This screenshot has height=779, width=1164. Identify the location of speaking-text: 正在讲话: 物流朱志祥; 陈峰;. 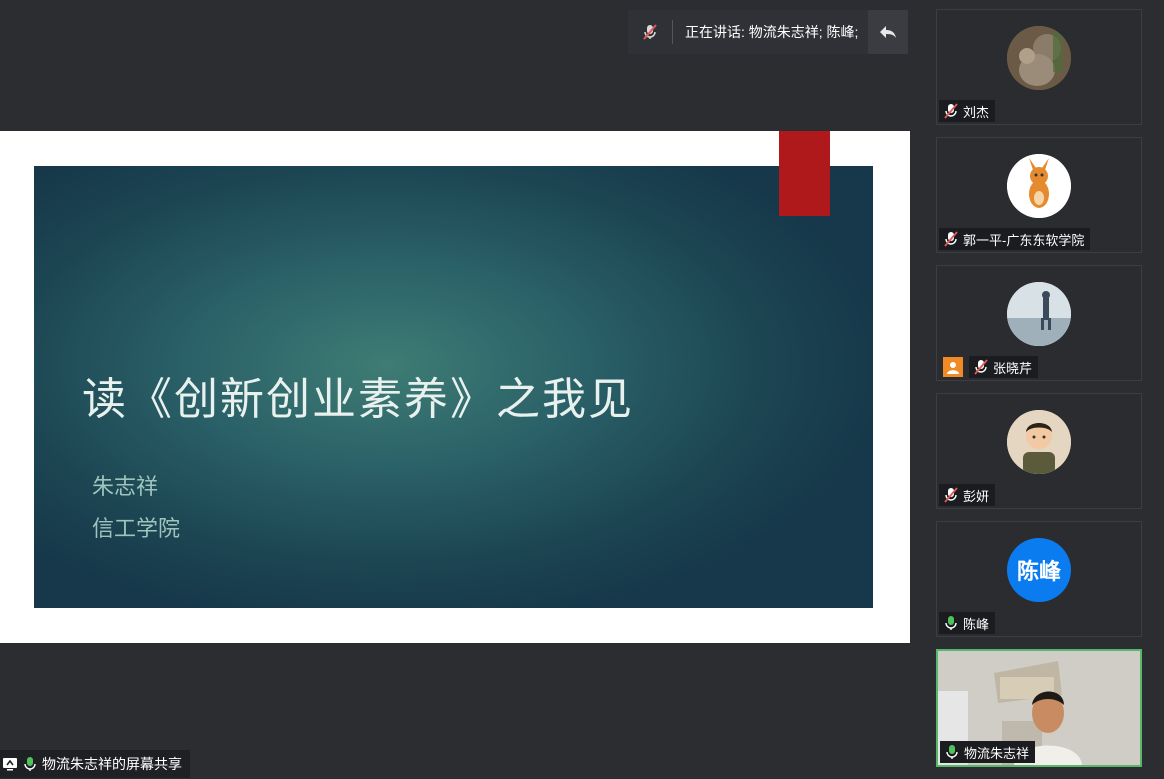
(772, 32).